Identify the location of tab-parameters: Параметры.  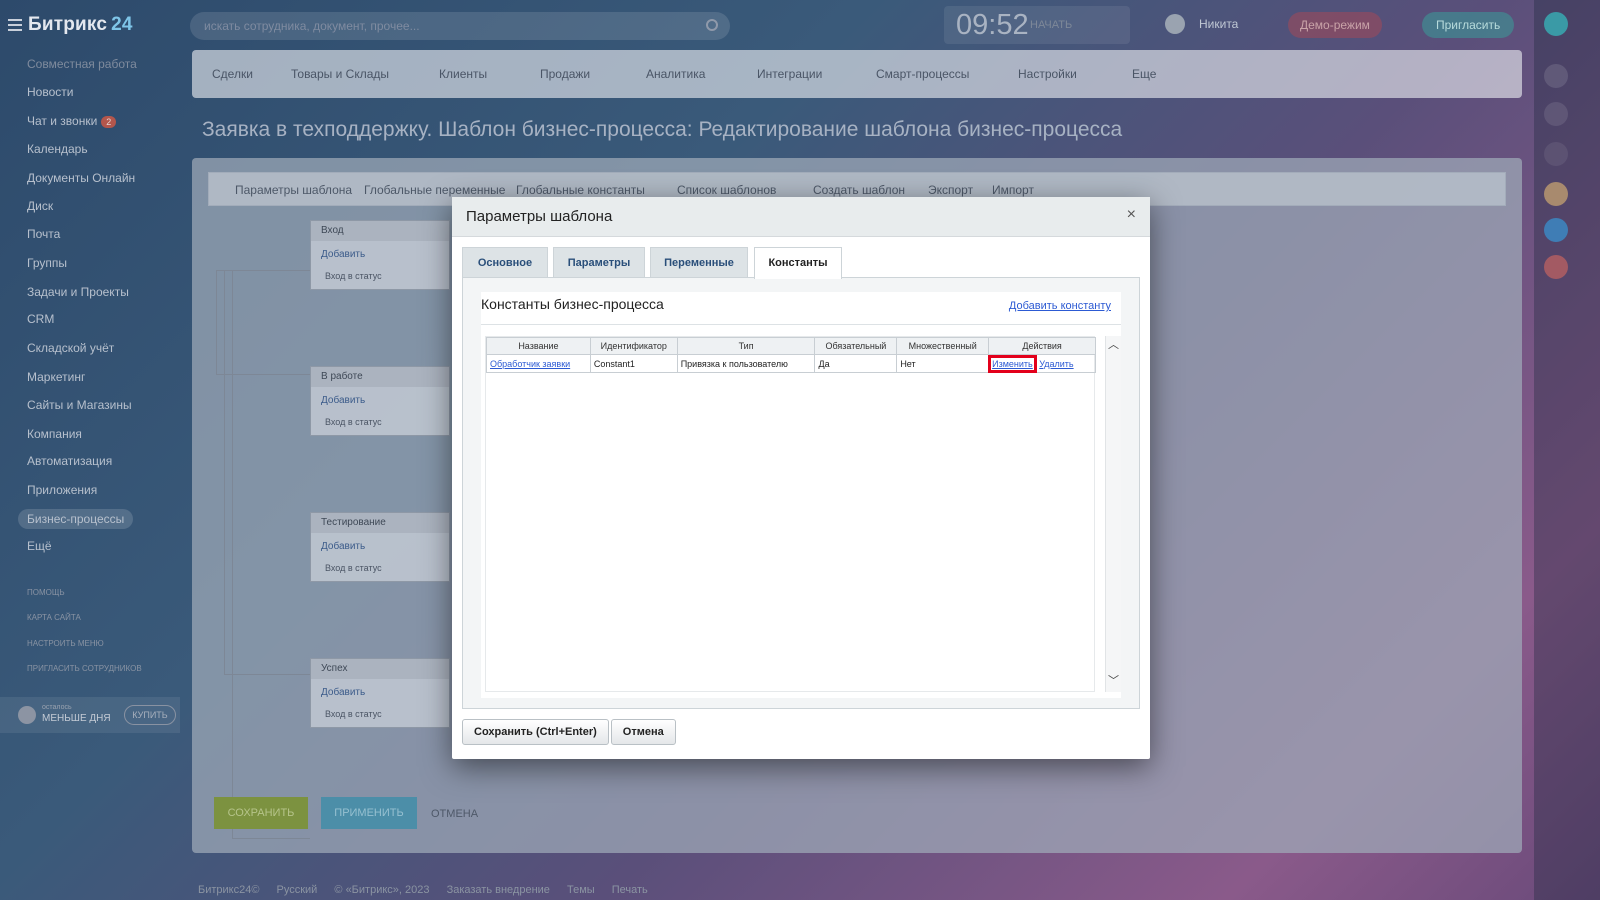
(599, 262).